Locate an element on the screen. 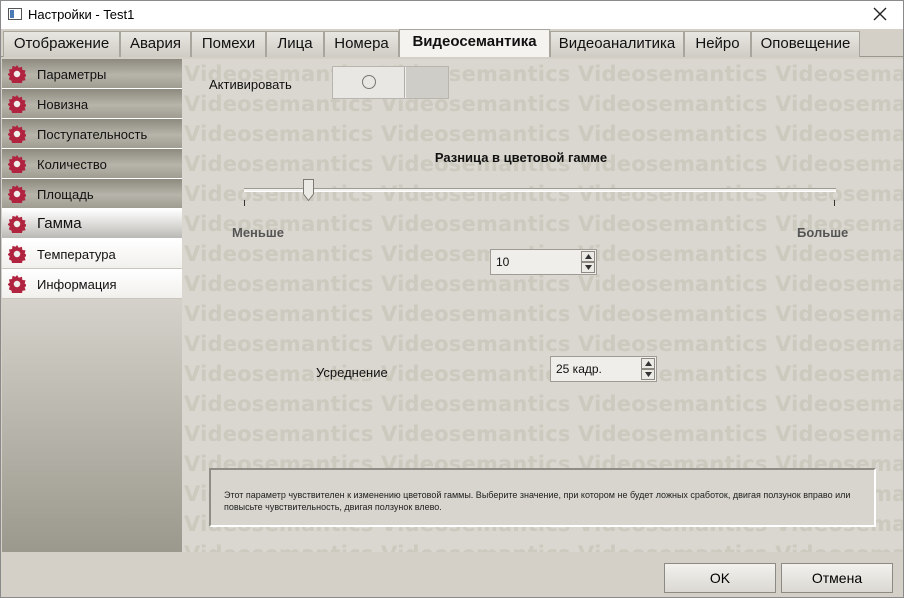 This screenshot has width=904, height=598. range-max-label: Больше is located at coordinates (823, 232).